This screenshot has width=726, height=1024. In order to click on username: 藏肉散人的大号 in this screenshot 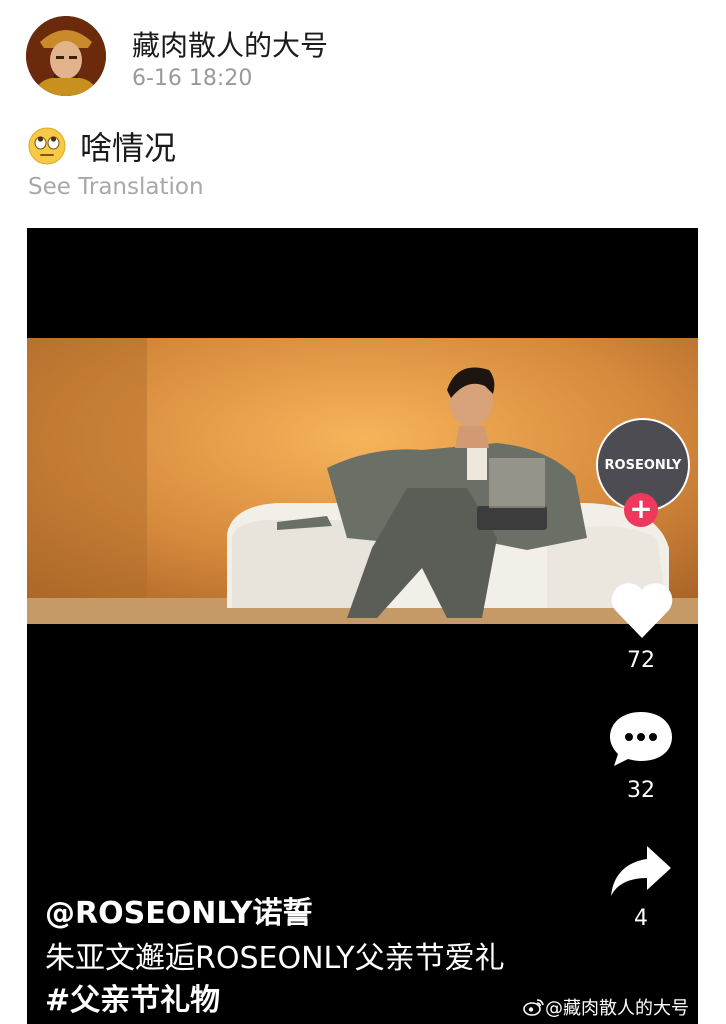, I will do `click(230, 44)`.